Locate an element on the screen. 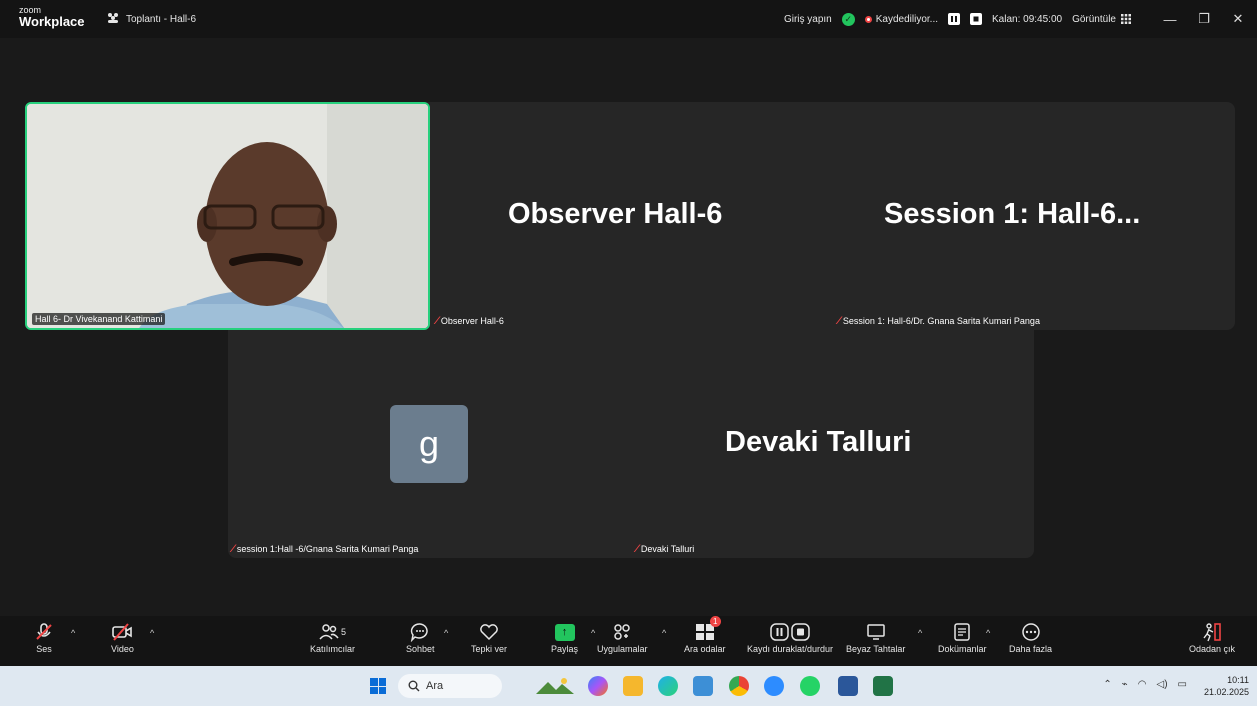 This screenshot has width=1257, height=706. participants-icon-wrap: 5 is located at coordinates (332, 632).